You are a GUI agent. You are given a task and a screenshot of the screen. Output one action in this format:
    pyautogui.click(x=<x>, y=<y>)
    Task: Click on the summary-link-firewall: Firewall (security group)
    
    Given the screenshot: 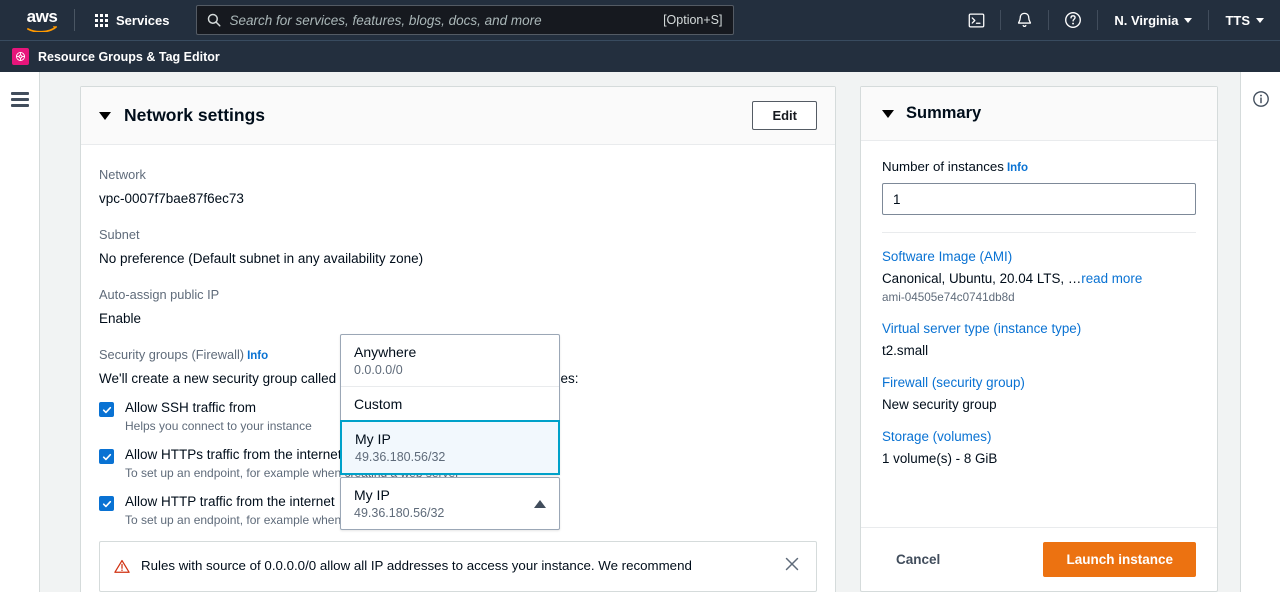 What is the action you would take?
    pyautogui.click(x=1039, y=382)
    